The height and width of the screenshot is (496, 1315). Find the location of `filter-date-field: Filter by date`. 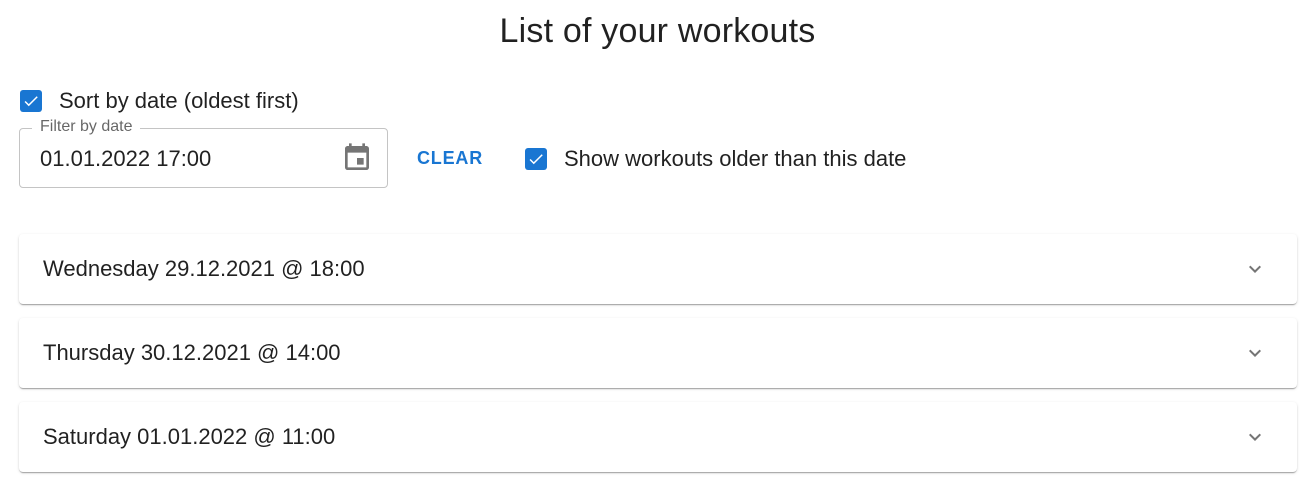

filter-date-field: Filter by date is located at coordinates (203, 153).